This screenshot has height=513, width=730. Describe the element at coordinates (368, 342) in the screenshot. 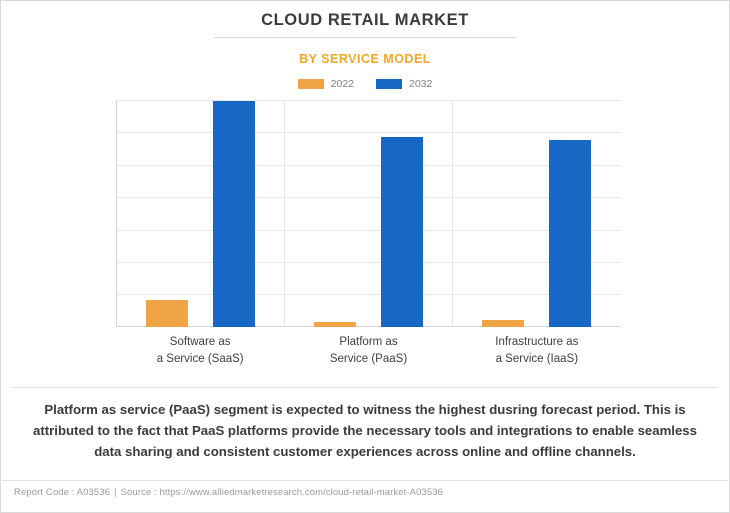

I see `x-axis-label-paas-line1: Platform as` at that location.